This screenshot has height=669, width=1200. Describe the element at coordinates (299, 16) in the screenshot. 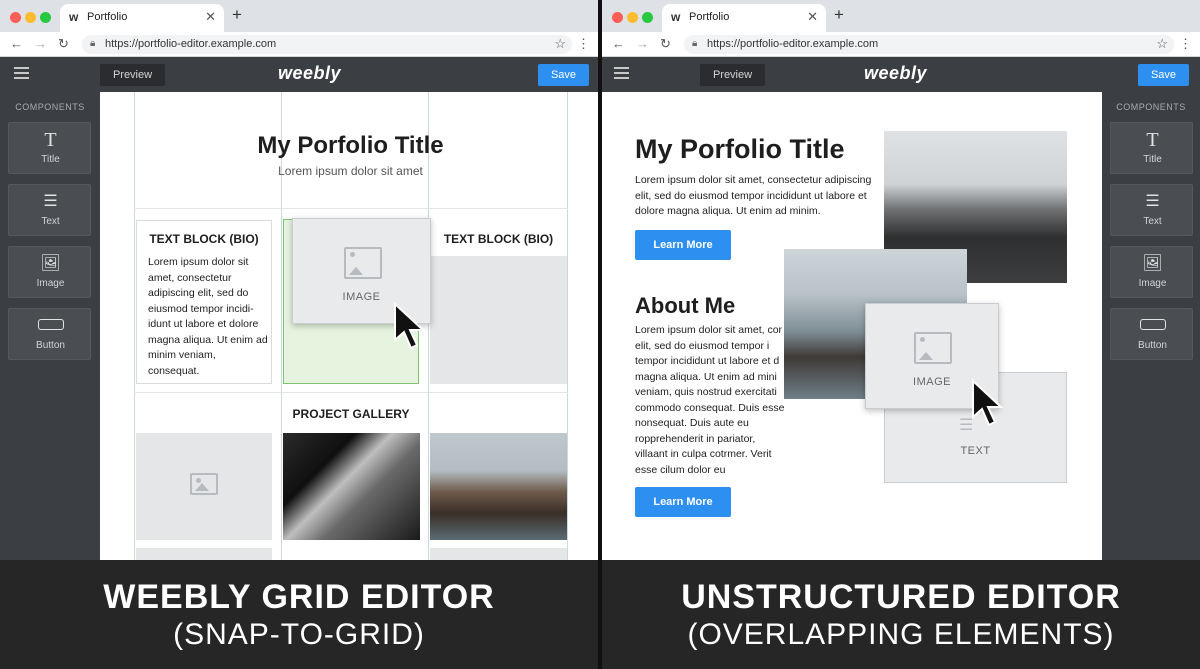

I see `browser-tab-bar: w Portfolio ✕ +` at that location.